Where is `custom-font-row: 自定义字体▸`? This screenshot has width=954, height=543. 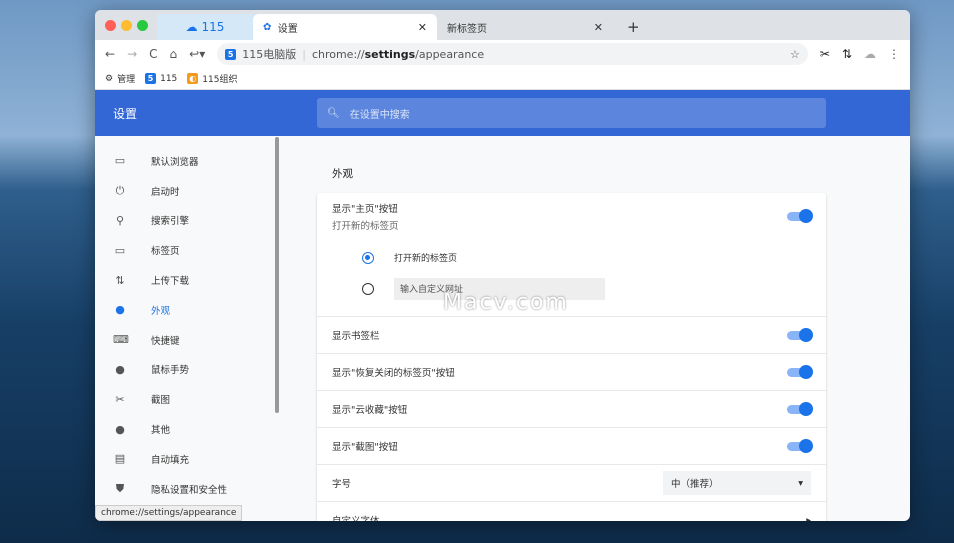 custom-font-row: 自定义字体▸ is located at coordinates (571, 511).